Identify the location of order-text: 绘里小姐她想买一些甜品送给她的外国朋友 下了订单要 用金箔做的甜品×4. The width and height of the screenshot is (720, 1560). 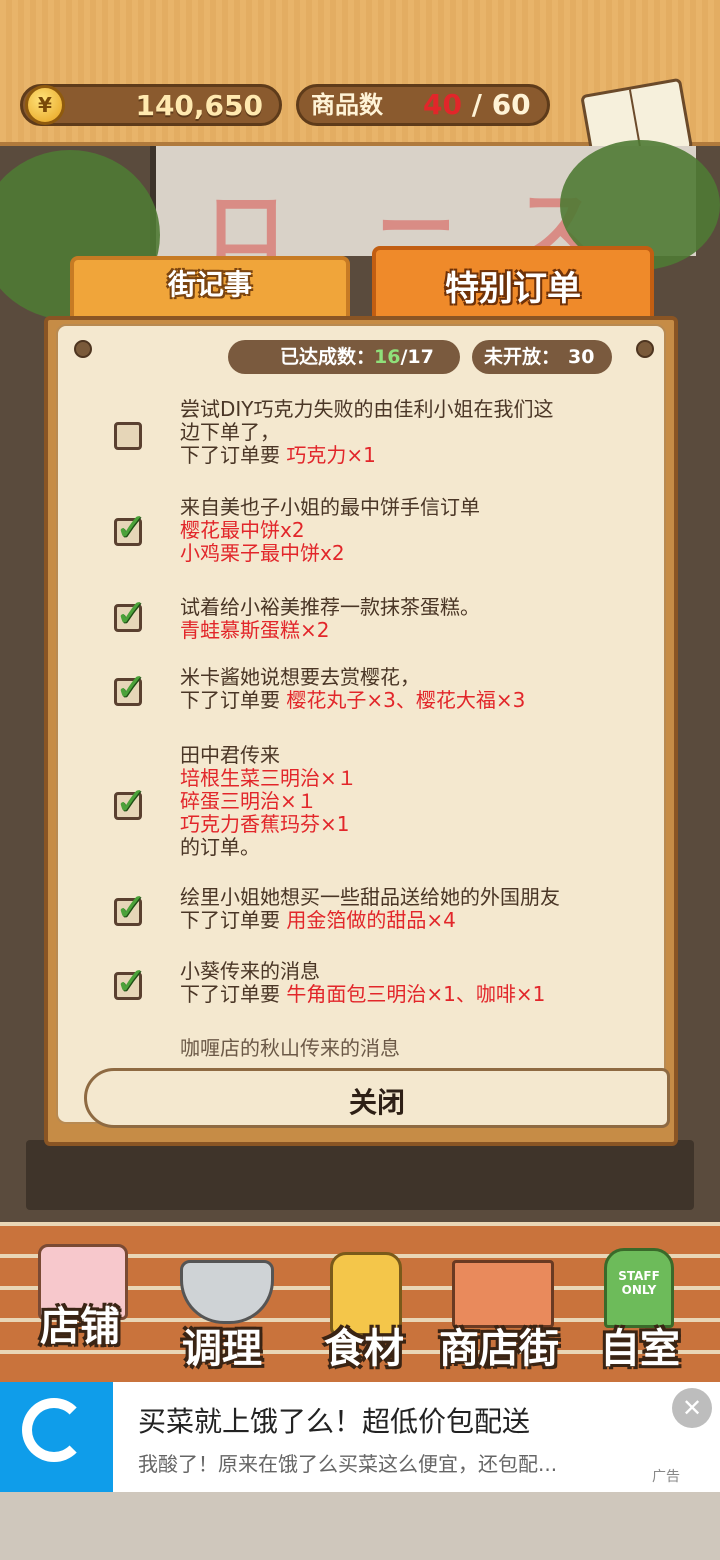
(405, 909).